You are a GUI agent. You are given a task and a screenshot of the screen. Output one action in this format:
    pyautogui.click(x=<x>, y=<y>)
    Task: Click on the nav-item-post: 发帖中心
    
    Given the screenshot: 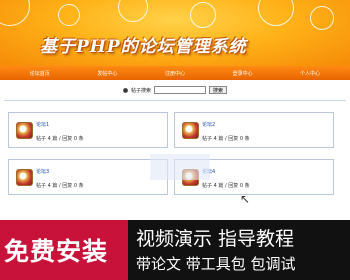 What is the action you would take?
    pyautogui.click(x=107, y=73)
    